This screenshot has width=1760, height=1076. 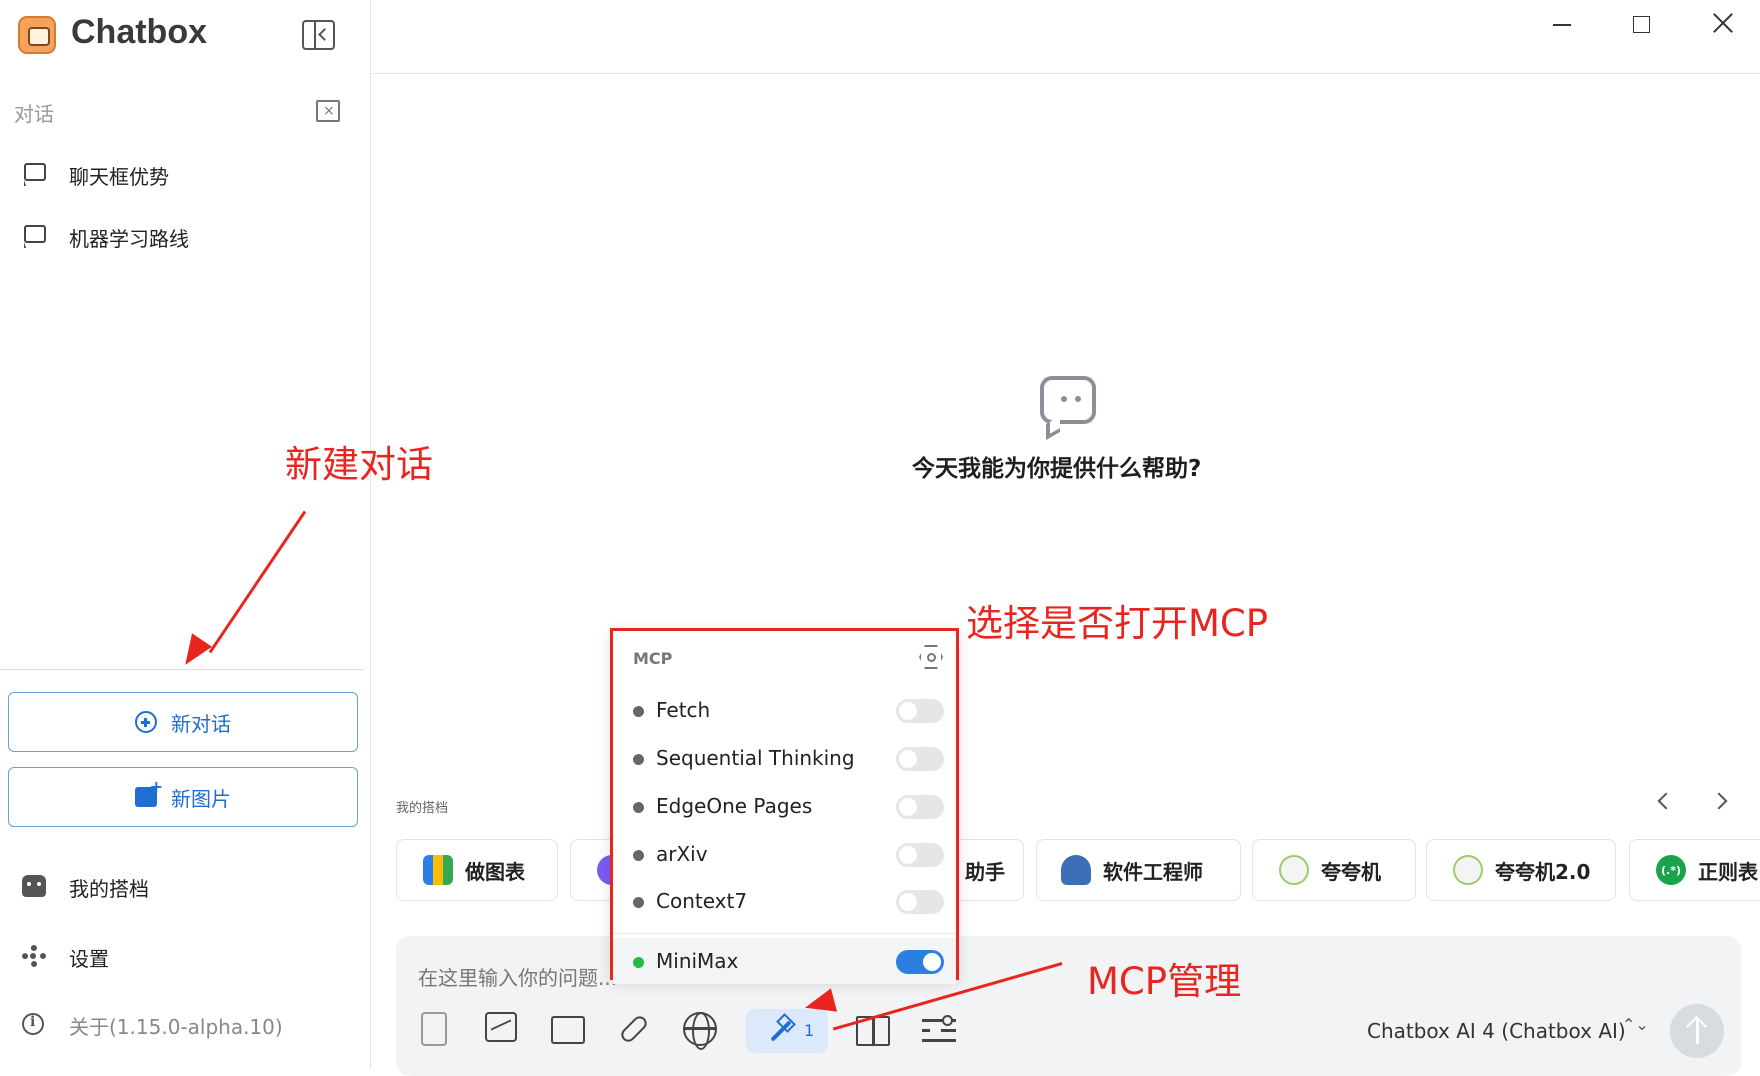 What do you see at coordinates (33, 1024) in the screenshot?
I see `info-icon` at bounding box center [33, 1024].